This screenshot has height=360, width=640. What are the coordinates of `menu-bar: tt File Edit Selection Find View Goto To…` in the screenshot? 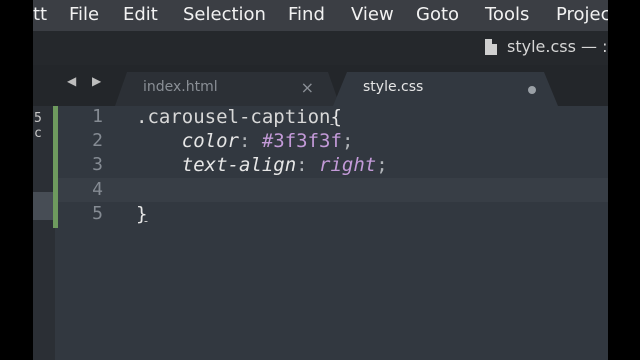 It's located at (320, 15).